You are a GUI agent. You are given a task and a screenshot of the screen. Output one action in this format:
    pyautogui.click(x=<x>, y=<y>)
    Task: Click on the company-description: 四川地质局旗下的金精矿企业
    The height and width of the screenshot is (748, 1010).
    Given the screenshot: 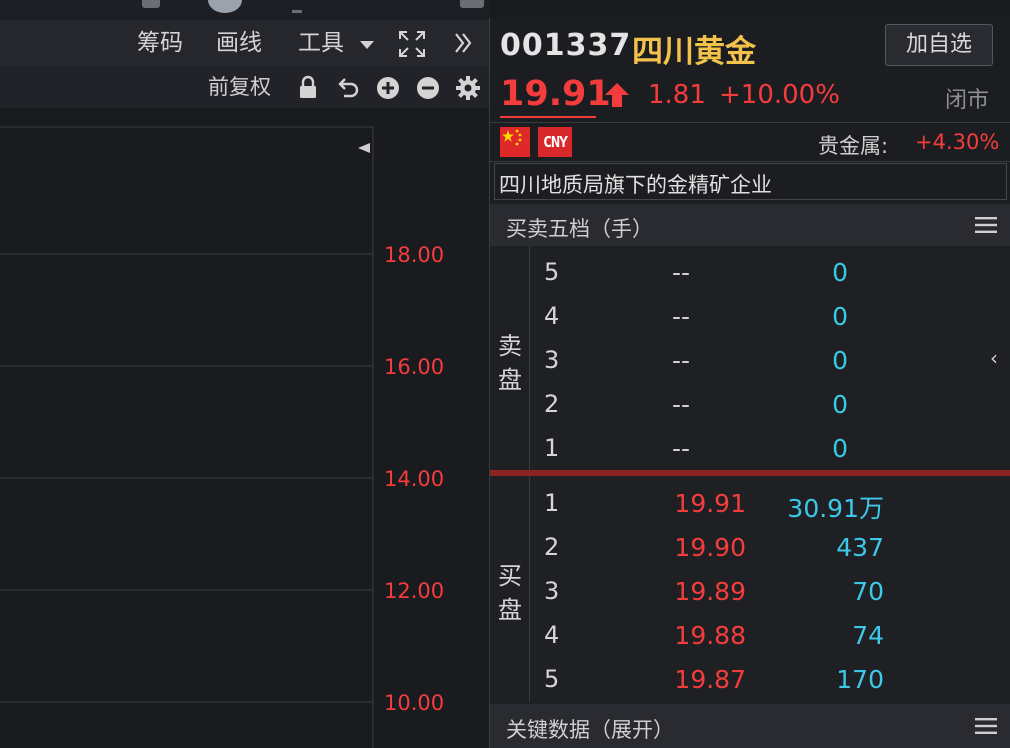 What is the action you would take?
    pyautogui.click(x=635, y=185)
    